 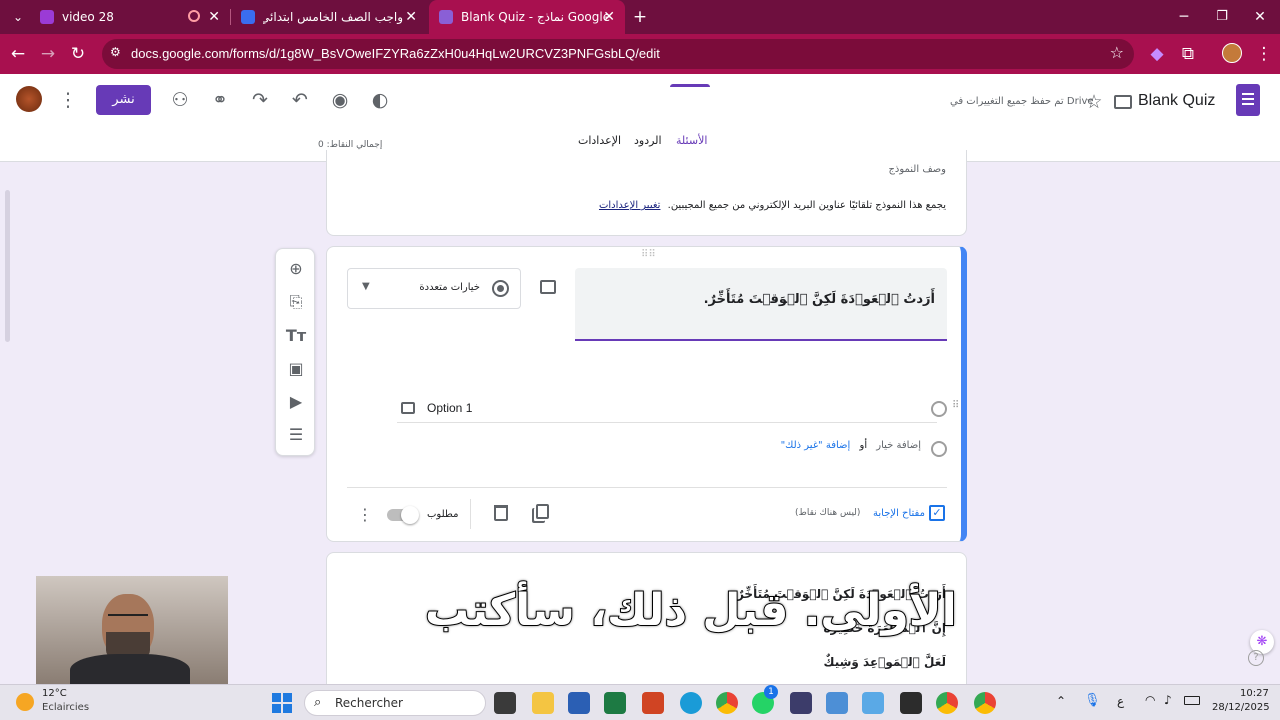 I want to click on tab-search-icon: ⌄, so click(x=18, y=17).